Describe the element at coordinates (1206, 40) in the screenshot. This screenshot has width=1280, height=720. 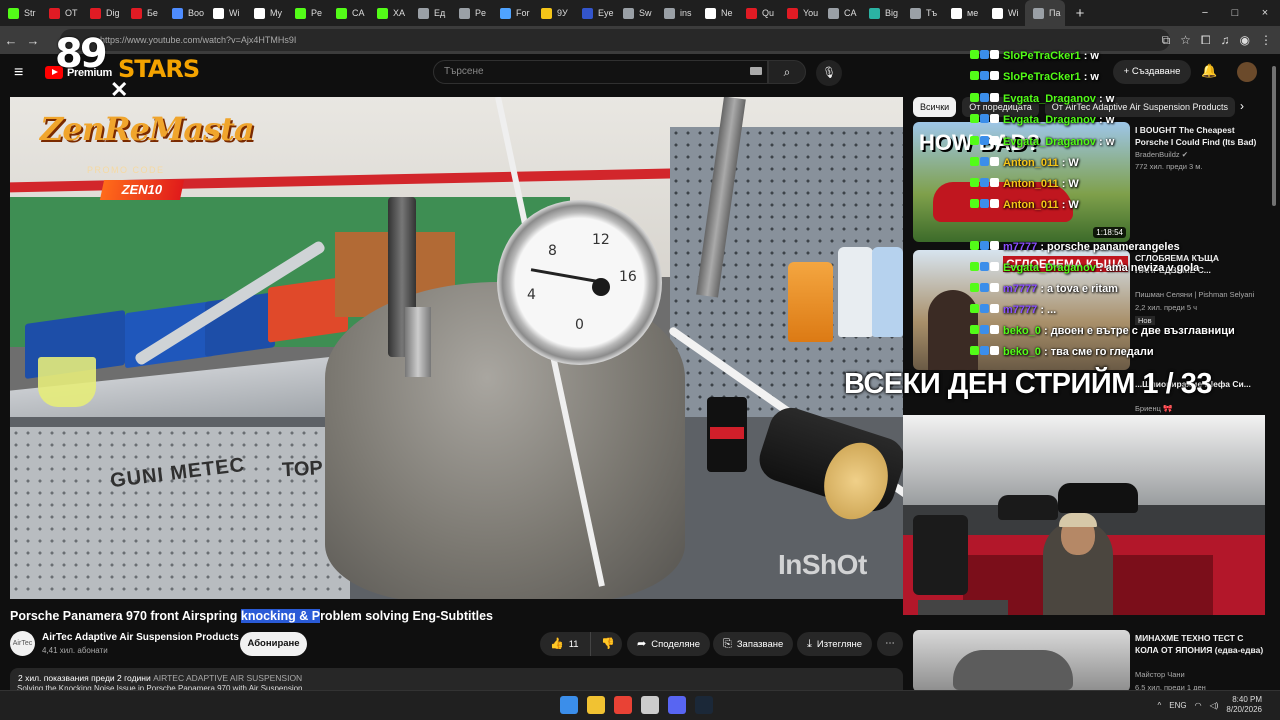
I see `extensions-icon: ⧠` at that location.